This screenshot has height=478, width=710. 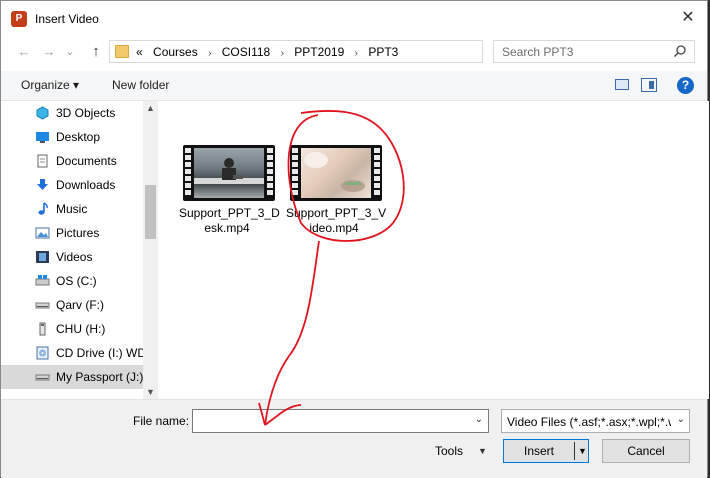 What do you see at coordinates (76, 281) in the screenshot?
I see `sidebar-item-label: OS (C:)` at bounding box center [76, 281].